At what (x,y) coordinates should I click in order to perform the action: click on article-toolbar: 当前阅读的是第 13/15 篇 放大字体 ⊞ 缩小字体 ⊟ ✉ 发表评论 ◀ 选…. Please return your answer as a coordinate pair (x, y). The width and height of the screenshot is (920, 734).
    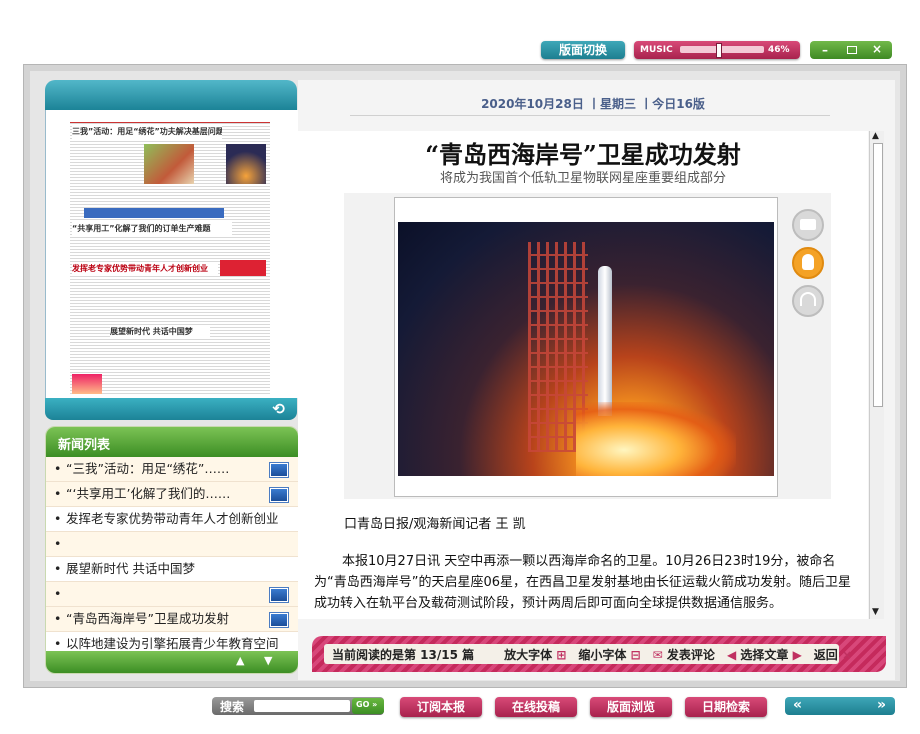
    Looking at the image, I should click on (599, 654).